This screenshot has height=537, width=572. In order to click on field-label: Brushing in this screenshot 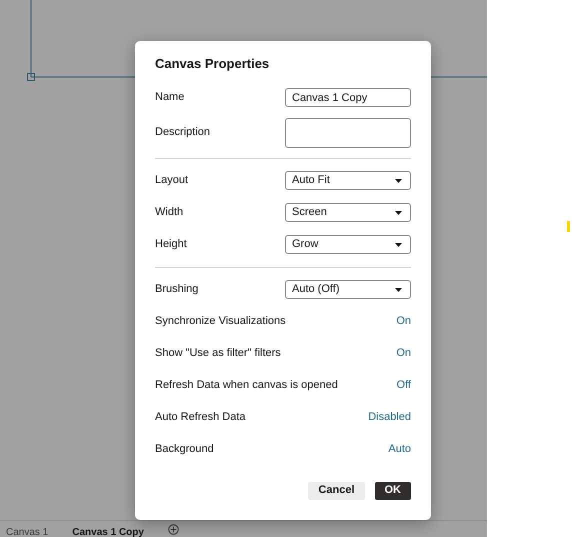, I will do `click(176, 290)`.